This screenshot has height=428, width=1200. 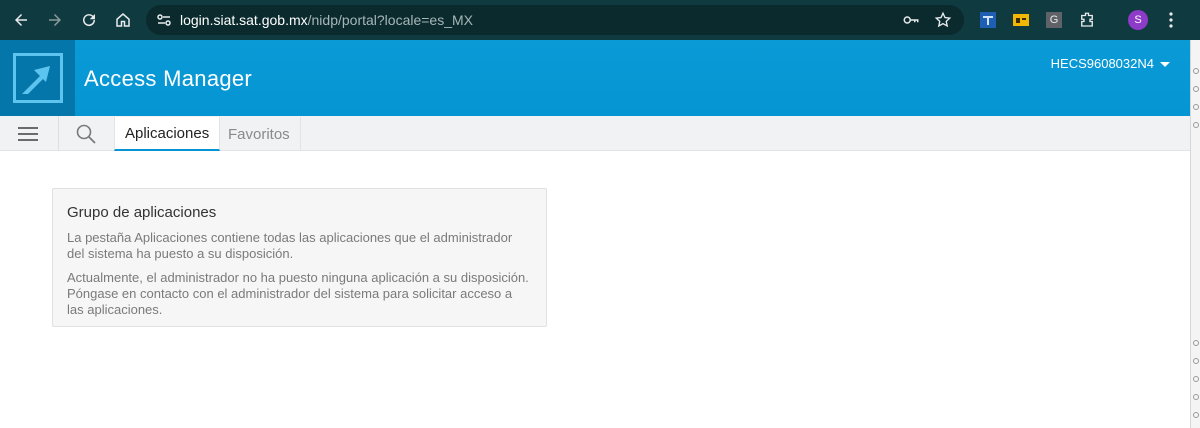 What do you see at coordinates (244, 20) in the screenshot?
I see `url-host: login.siat.sat.gob.mx` at bounding box center [244, 20].